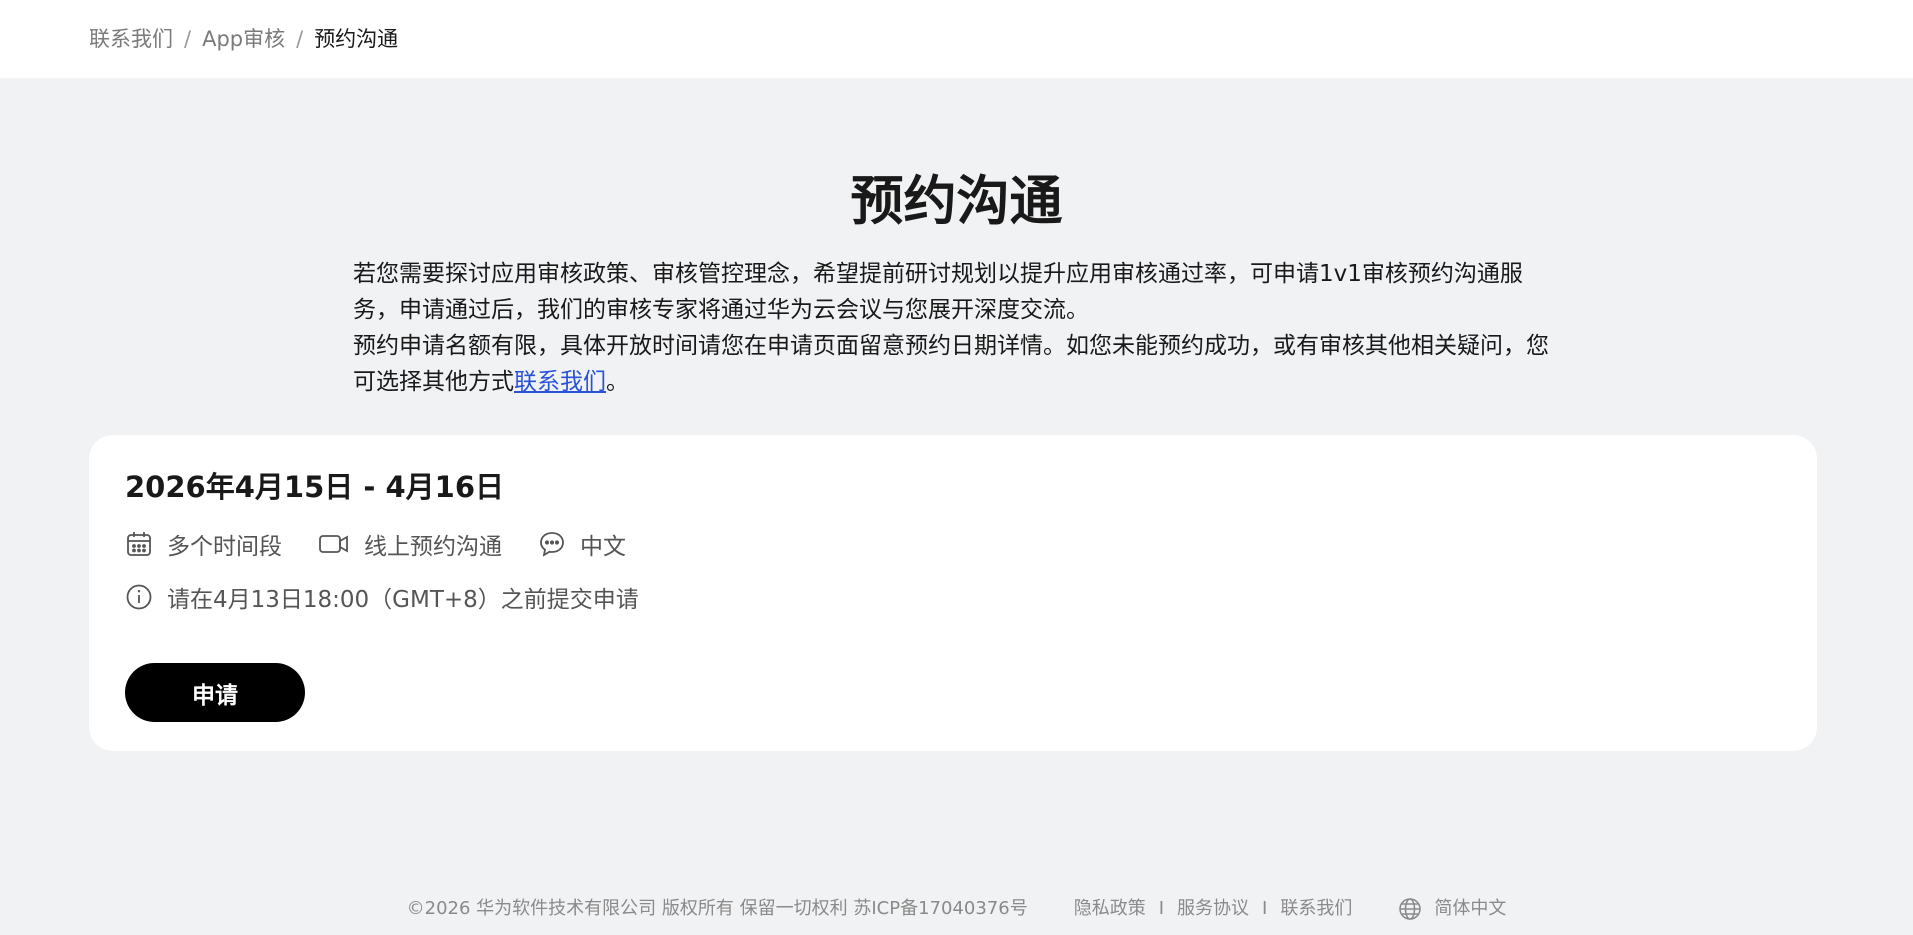 This screenshot has width=1913, height=935. I want to click on meta-time-slots: 多个时间段, so click(203, 544).